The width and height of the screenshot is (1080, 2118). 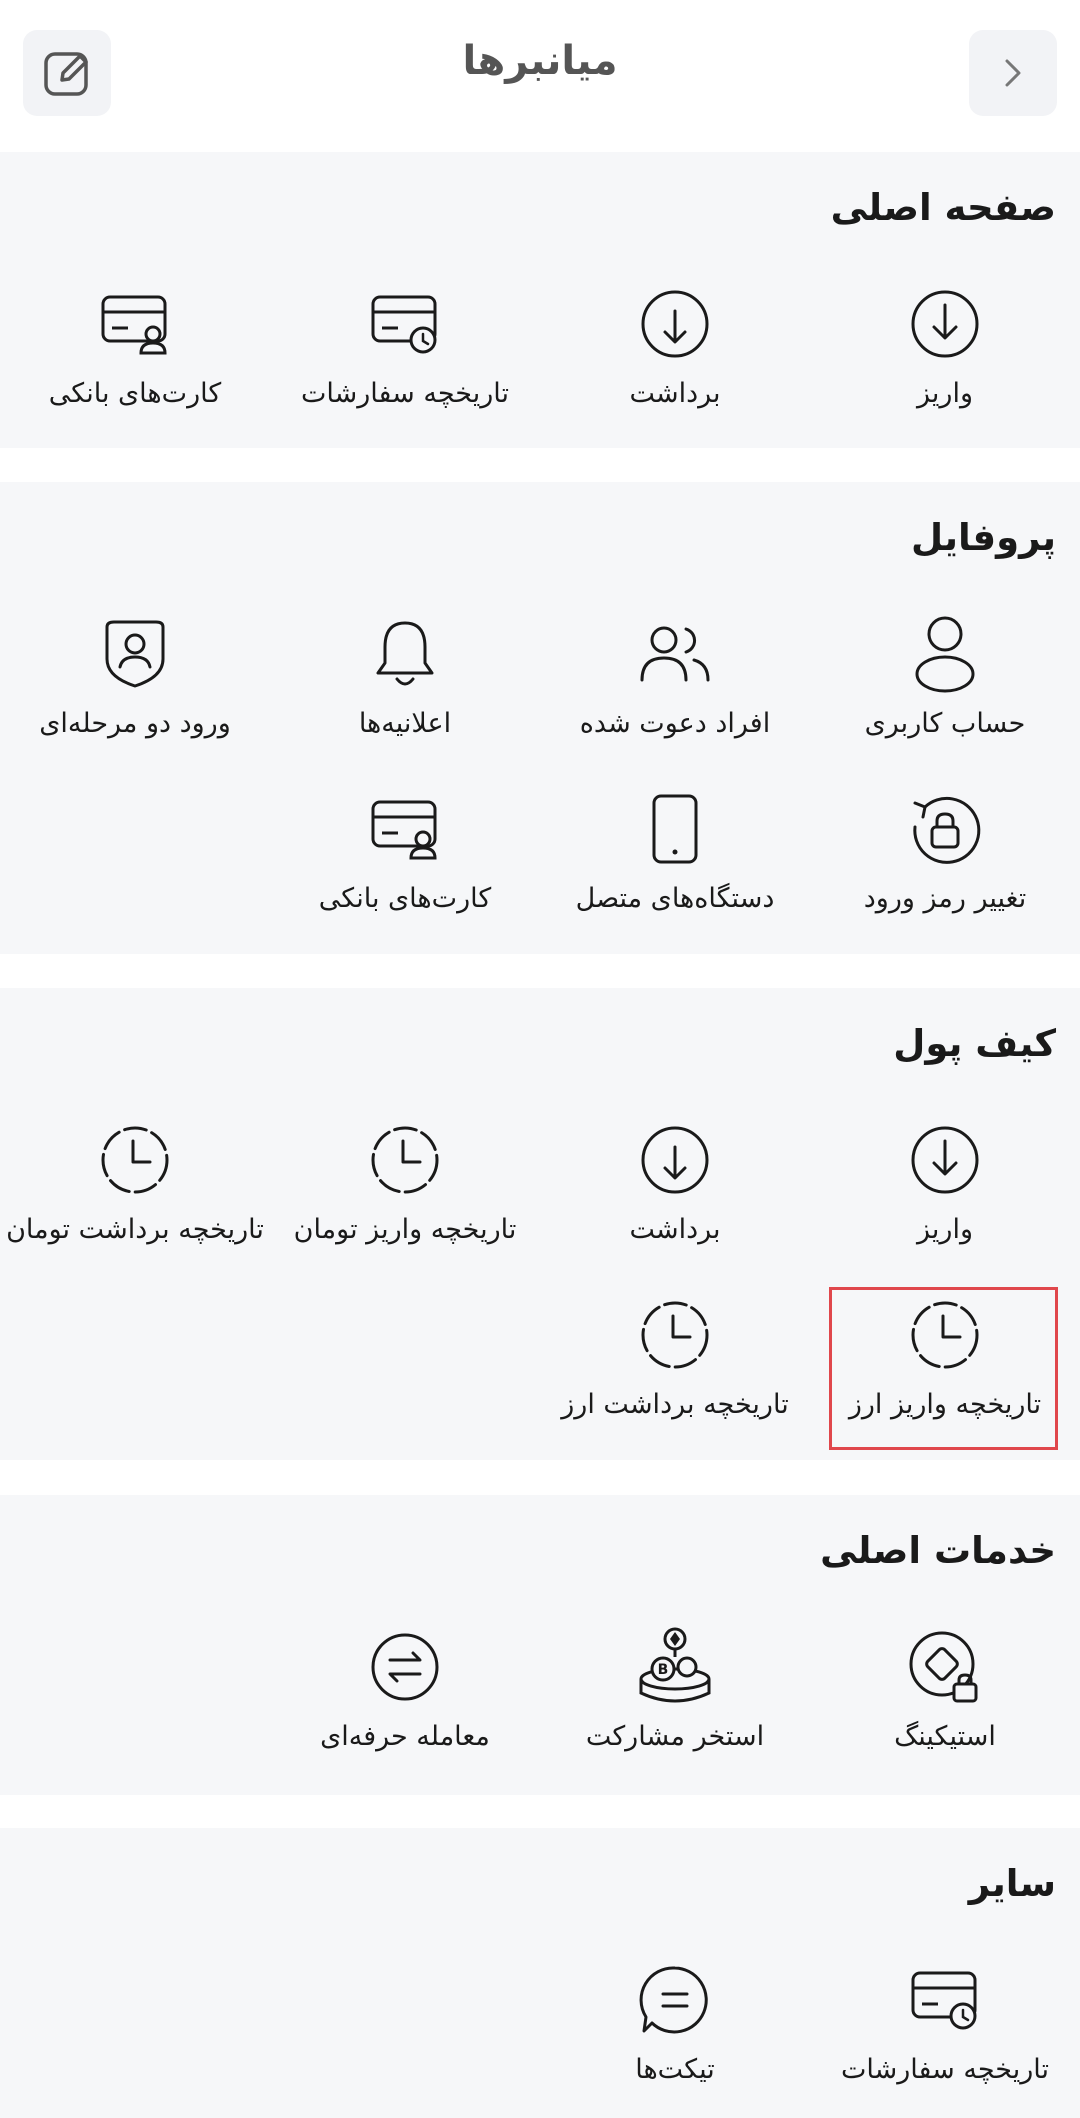 I want to click on shortcut-bank-cards: کارت‌های بانکی, so click(x=135, y=357).